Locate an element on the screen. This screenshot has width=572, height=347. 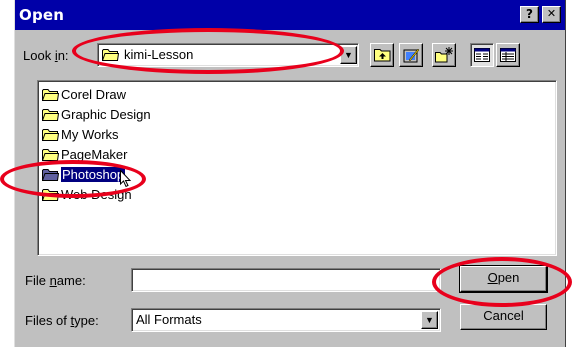
file-type-value: All Formats is located at coordinates (169, 319).